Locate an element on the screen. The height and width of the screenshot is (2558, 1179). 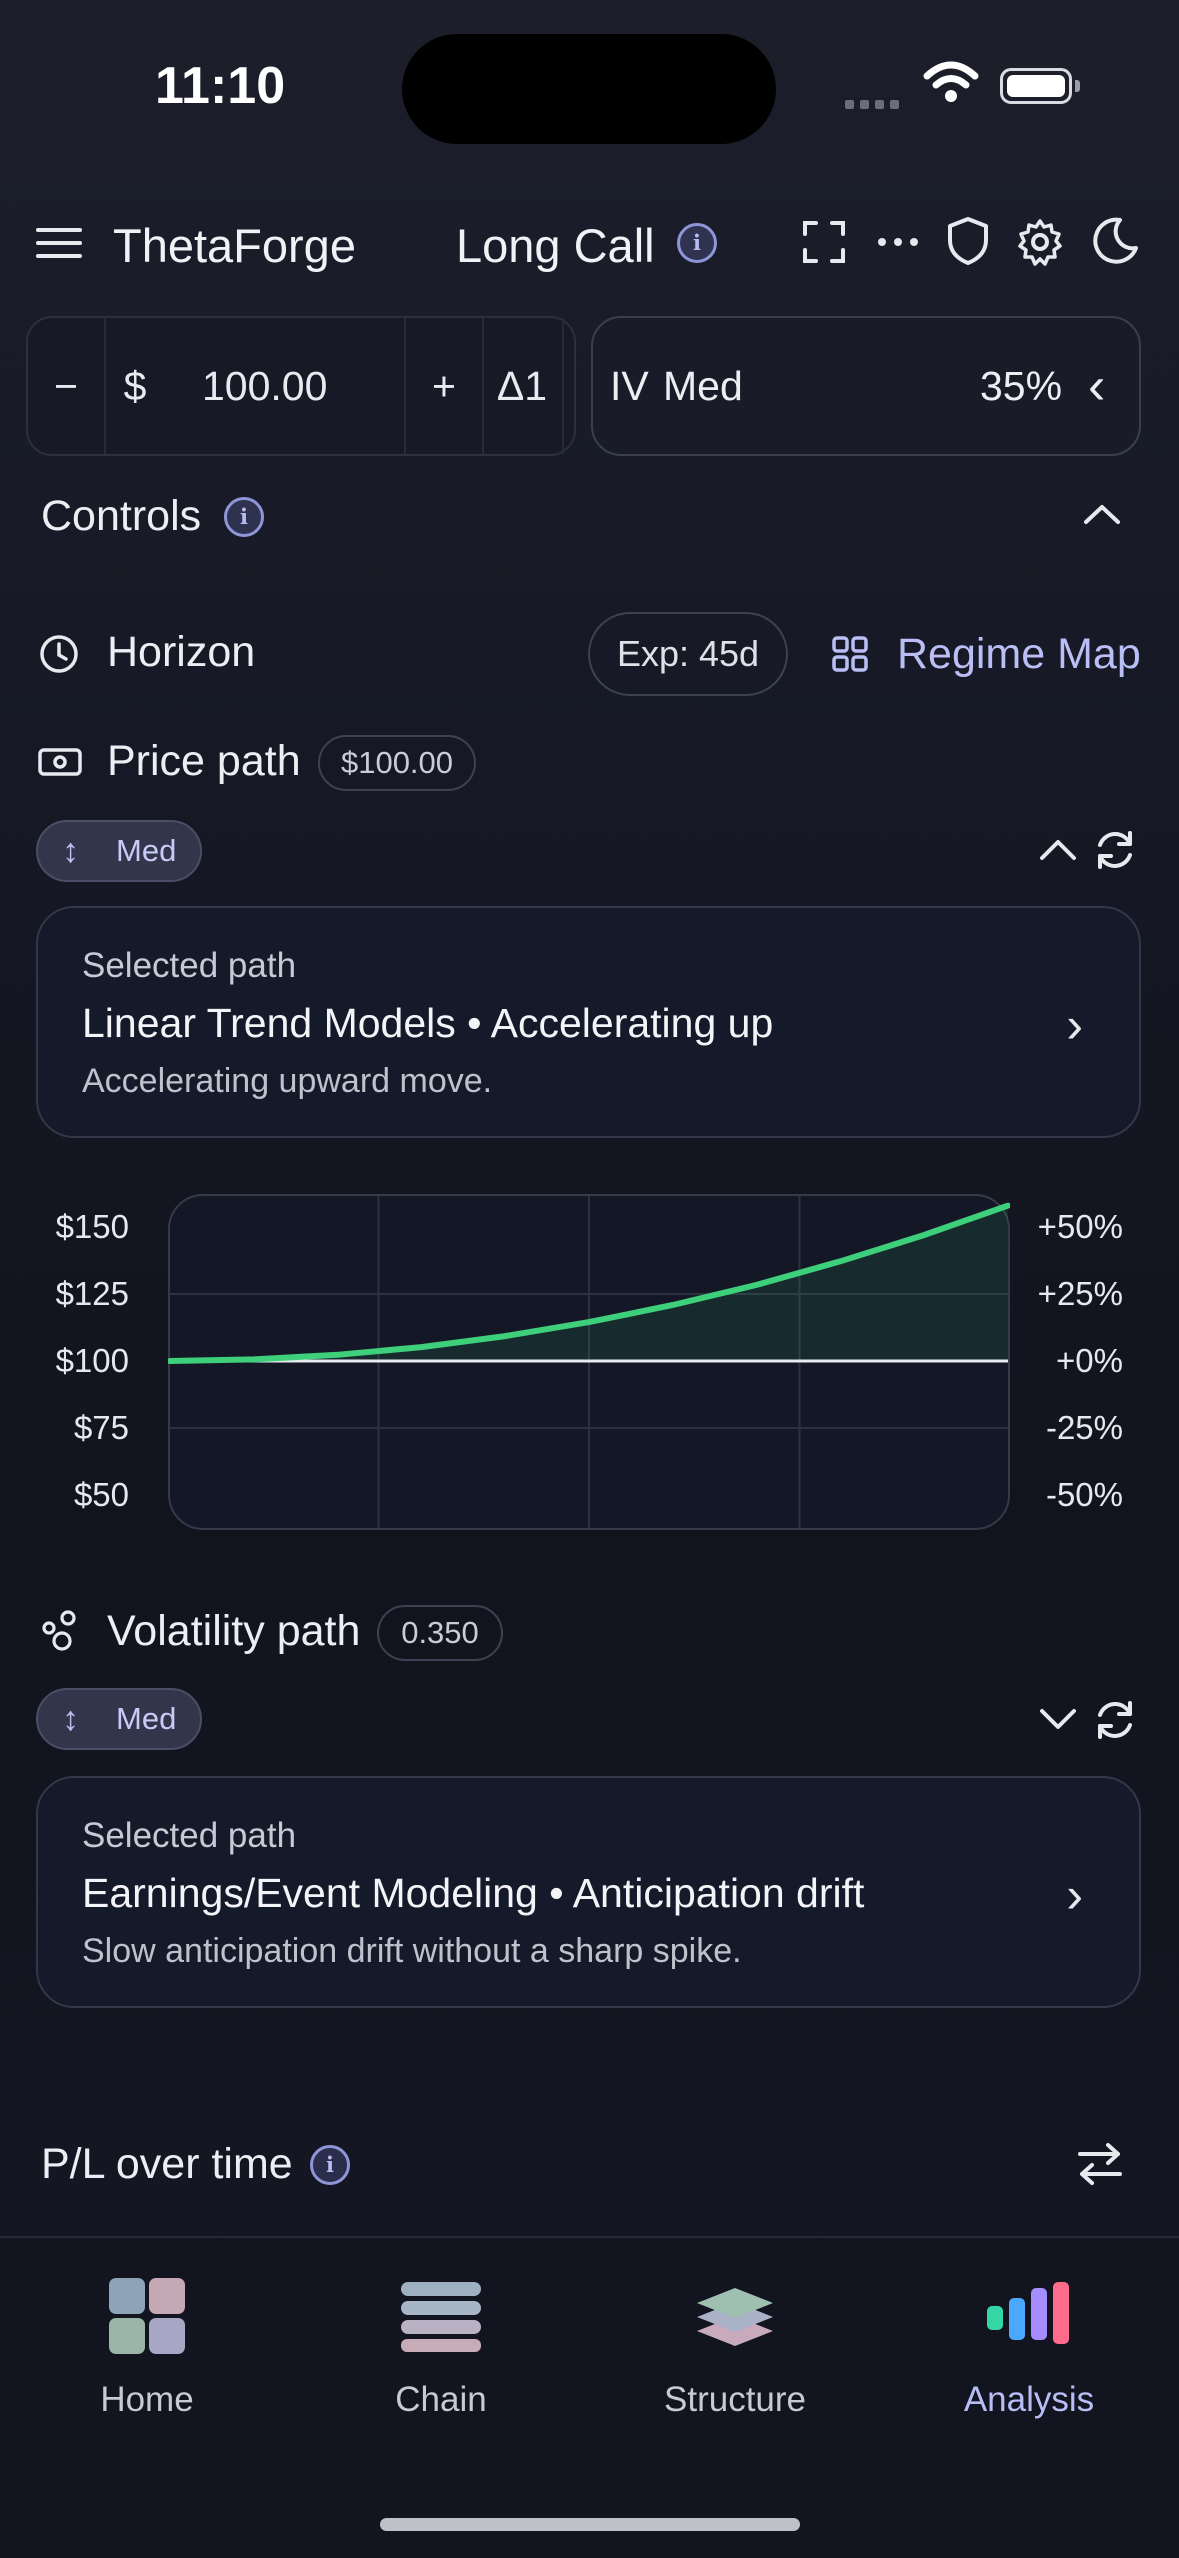
selected-path-title: Linear Trend Models • Accelerating up is located at coordinates (428, 1023).